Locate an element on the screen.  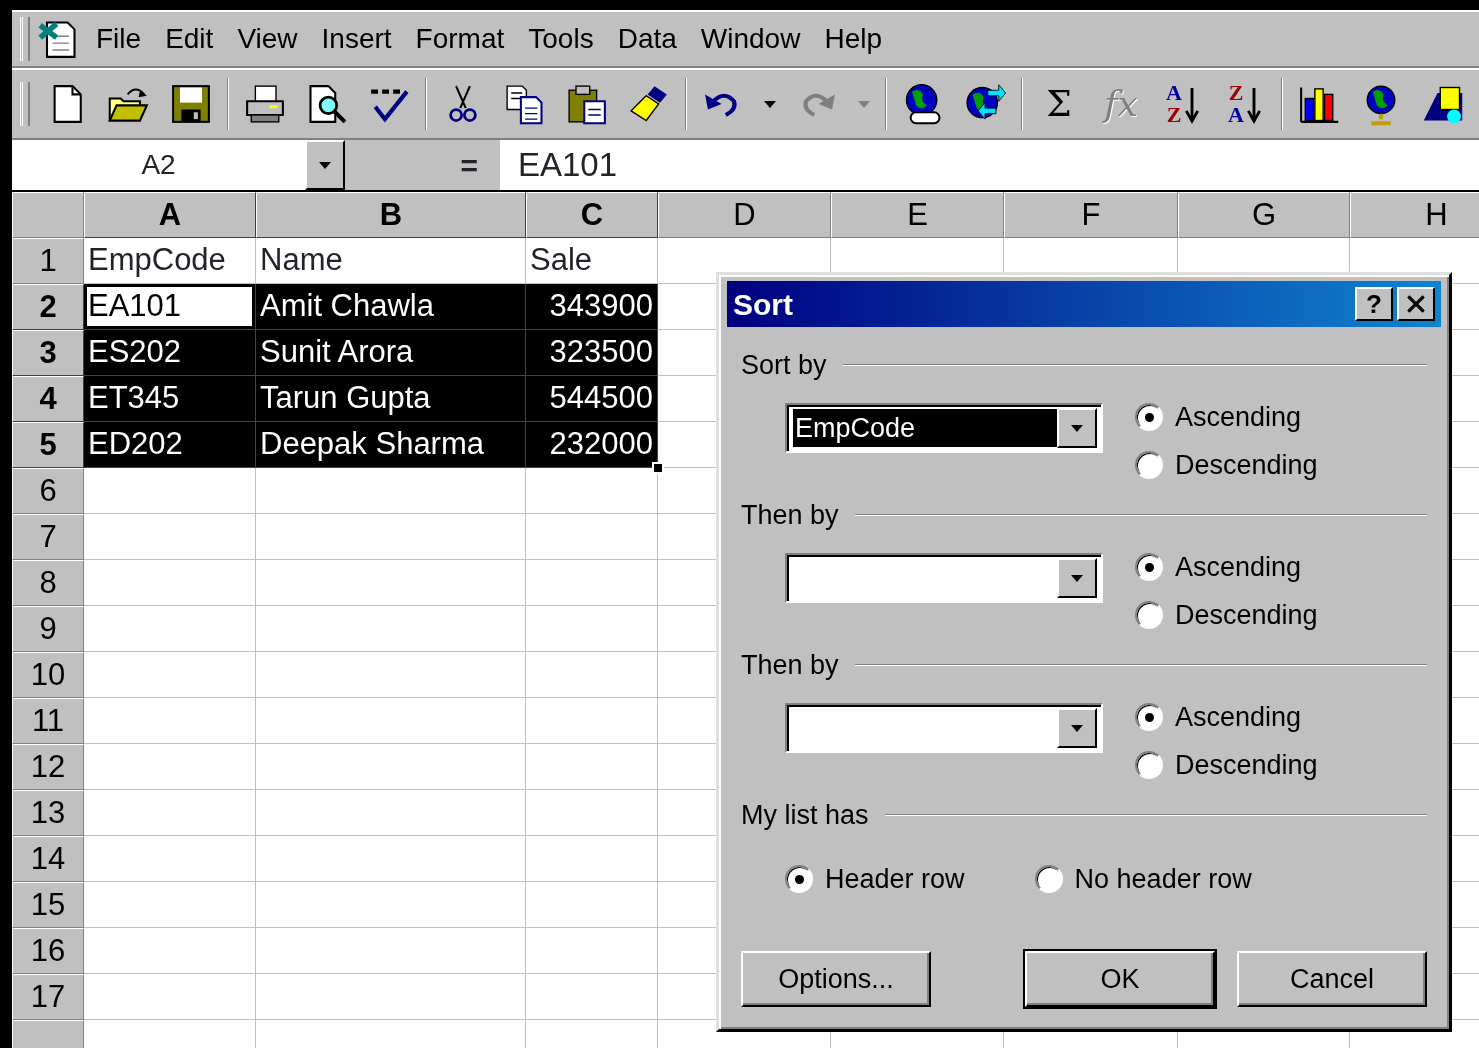
printer-icon is located at coordinates (265, 104).